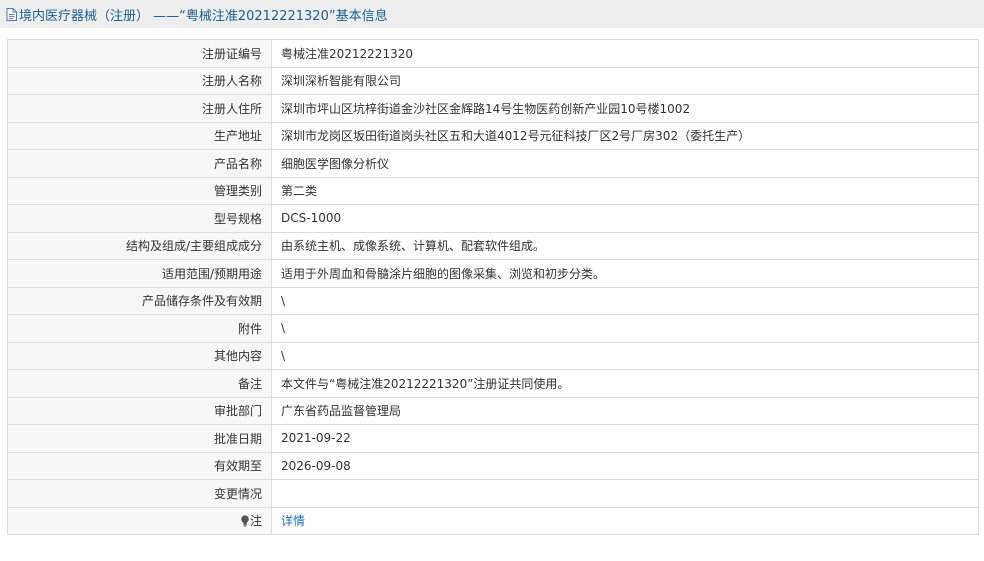  I want to click on row-value: 本文件与“粤械注准20212221320”注册证共同使用。, so click(625, 383).